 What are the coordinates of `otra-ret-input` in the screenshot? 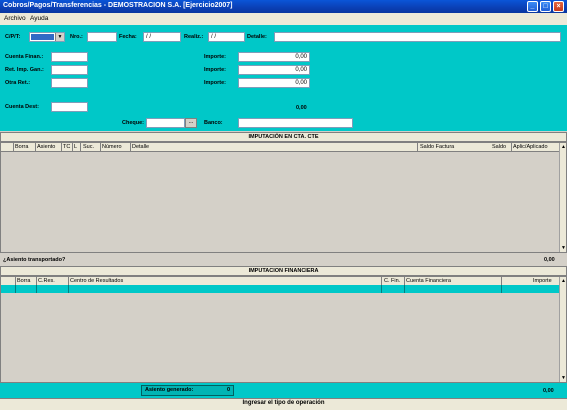 It's located at (69, 83).